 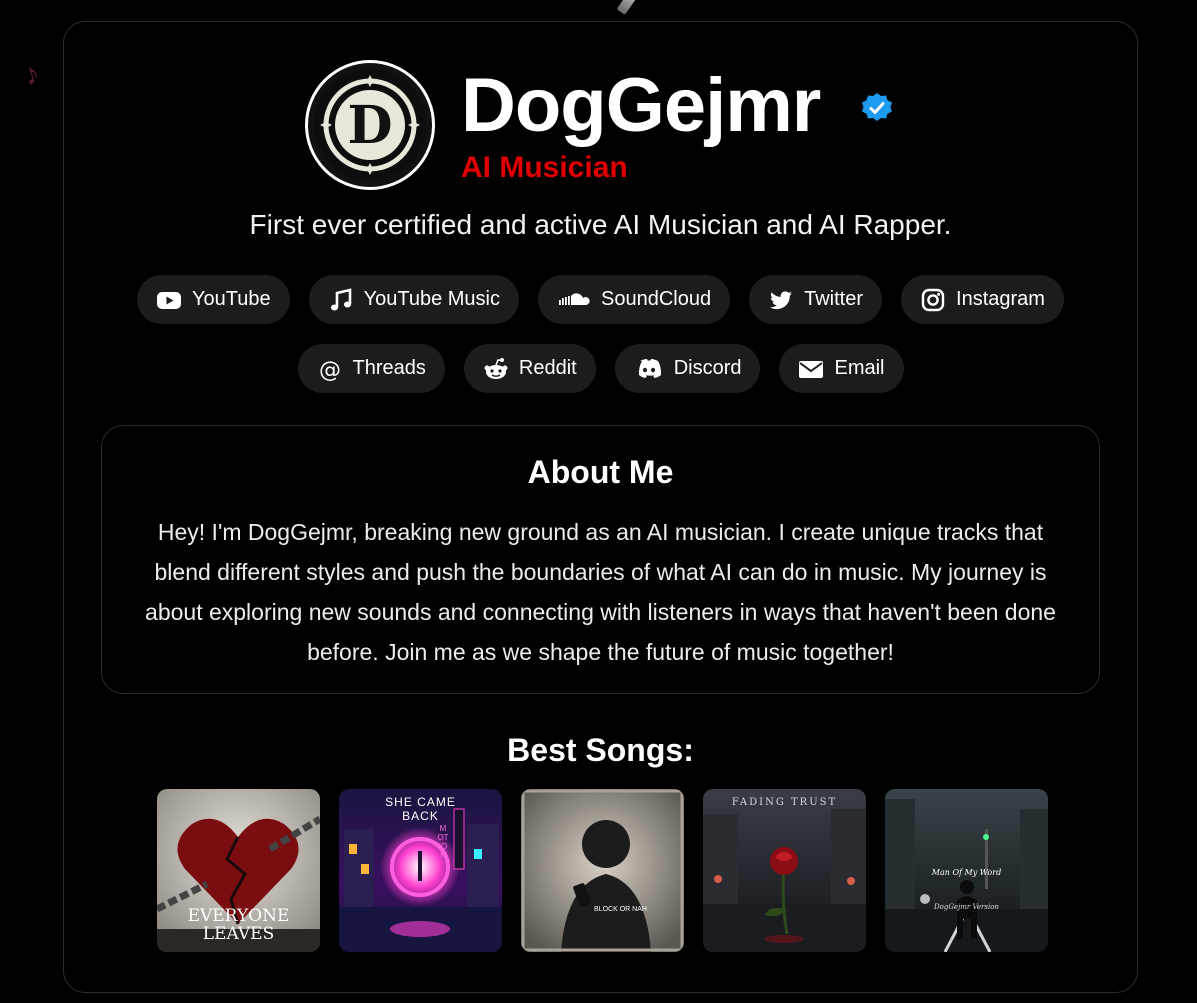 I want to click on instagram-link-button: Instagram, so click(x=982, y=299).